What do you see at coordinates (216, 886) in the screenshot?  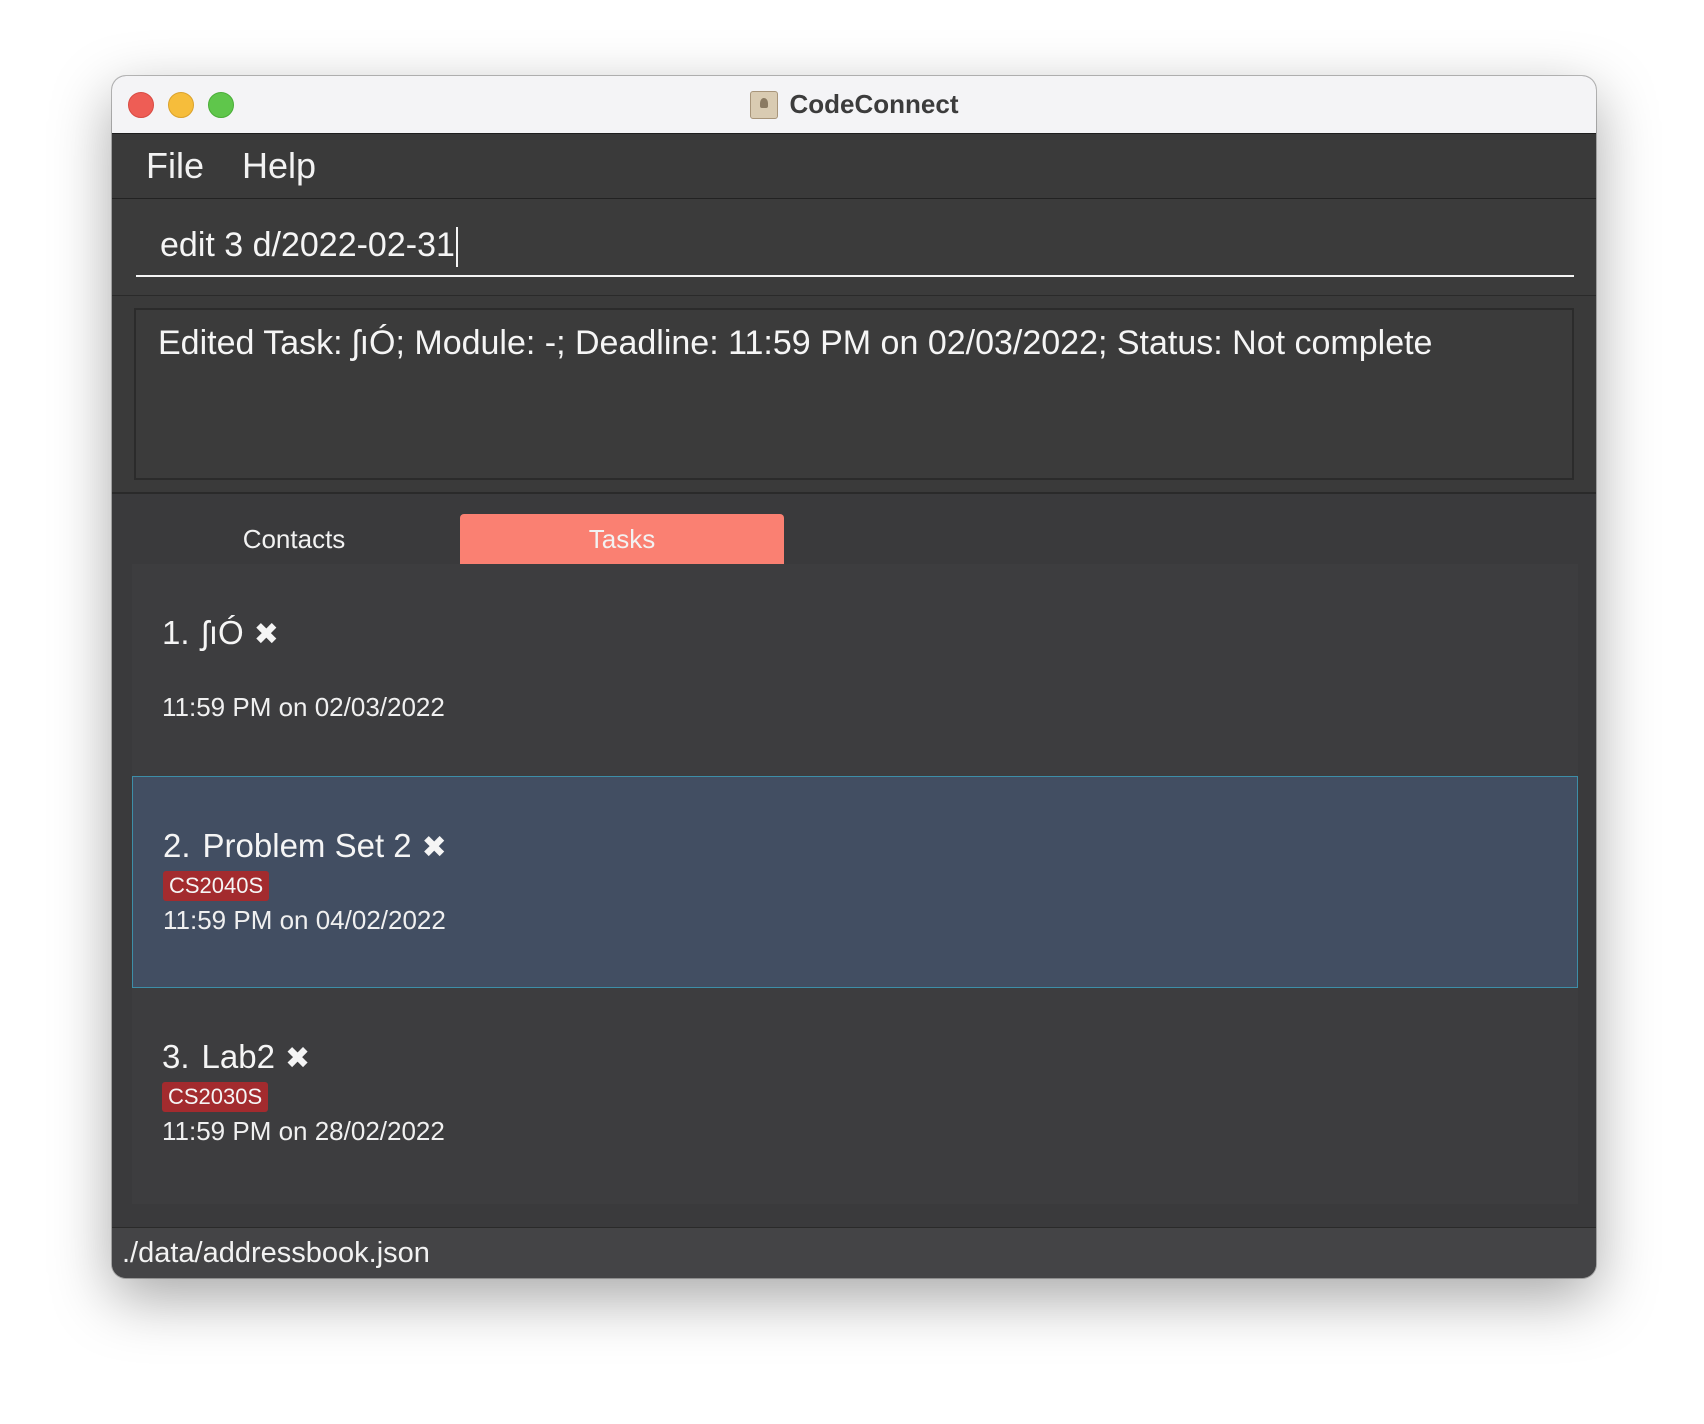 I see `module-tag: CS2040S` at bounding box center [216, 886].